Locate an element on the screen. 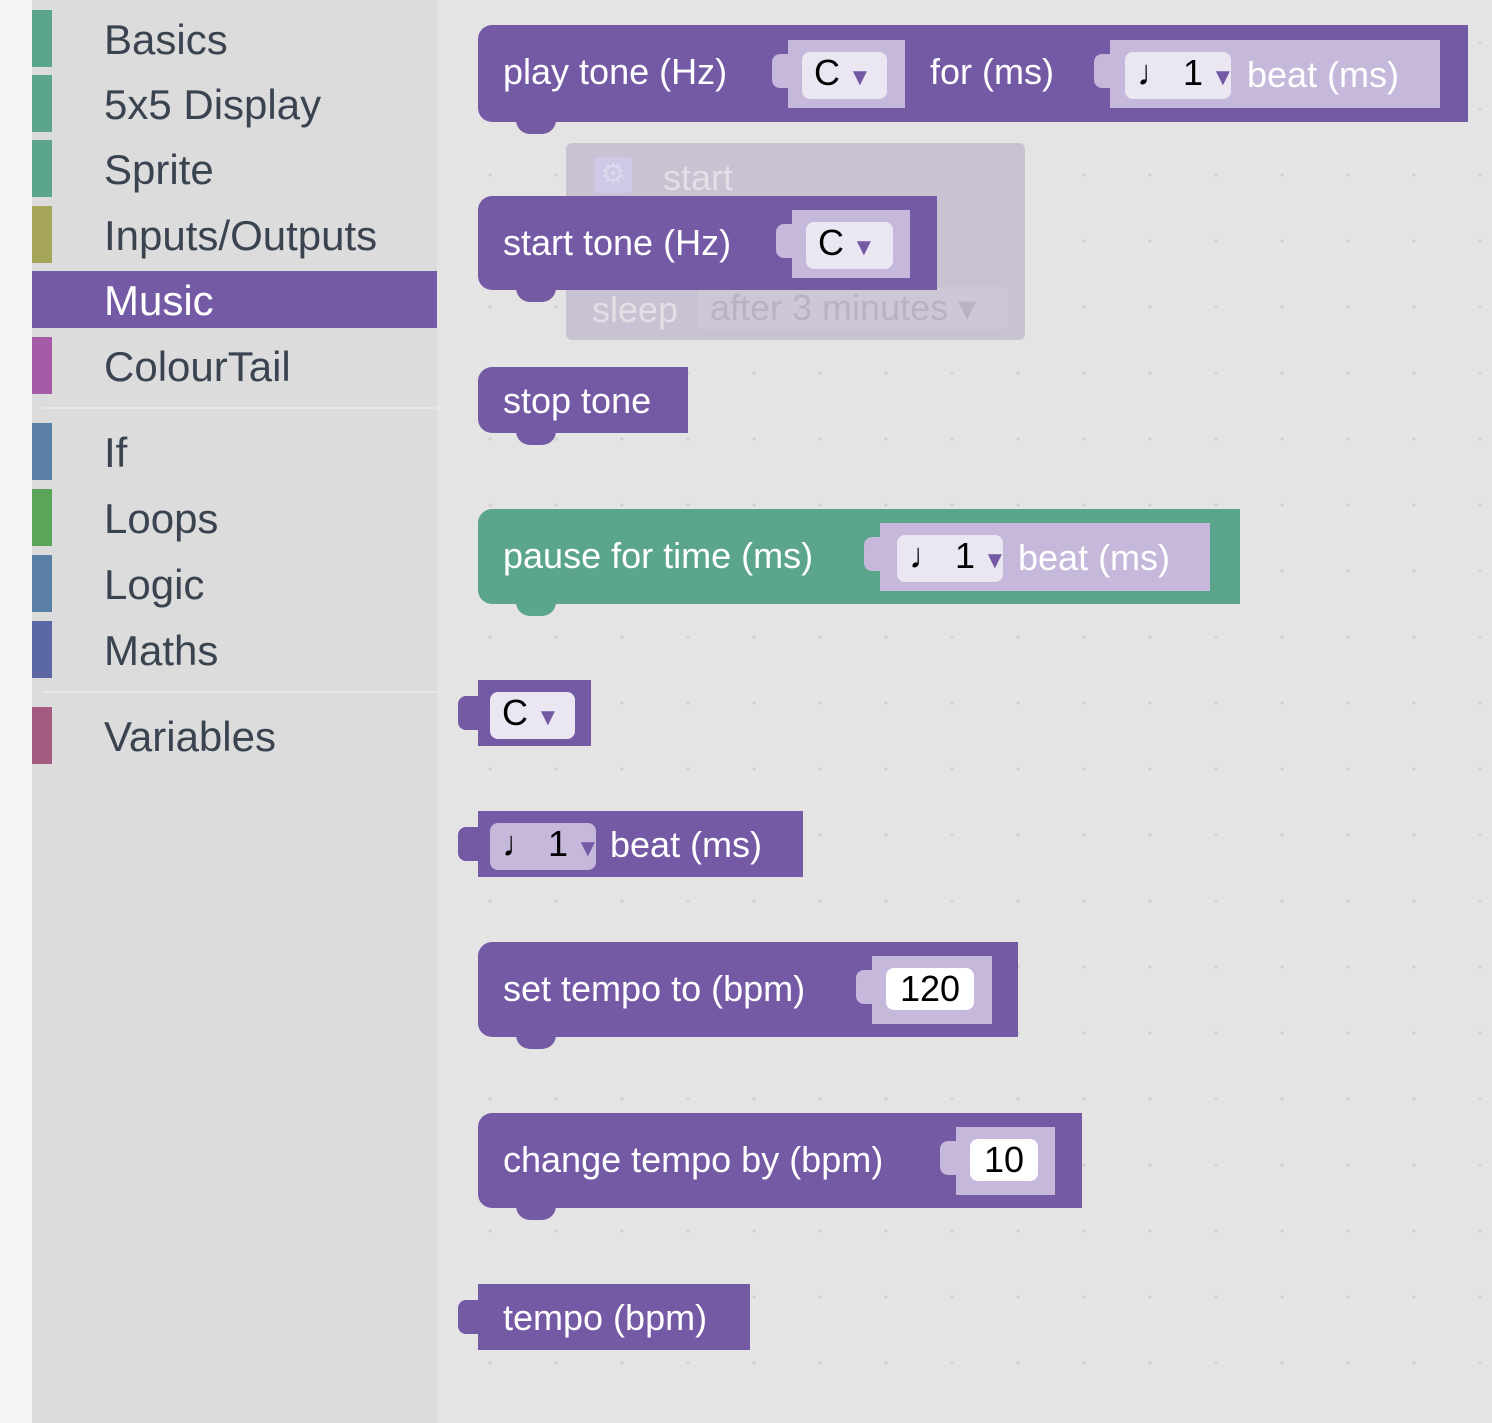 This screenshot has height=1423, width=1492. start-tone-block: start tone (Hz) C ▼ is located at coordinates (707, 249).